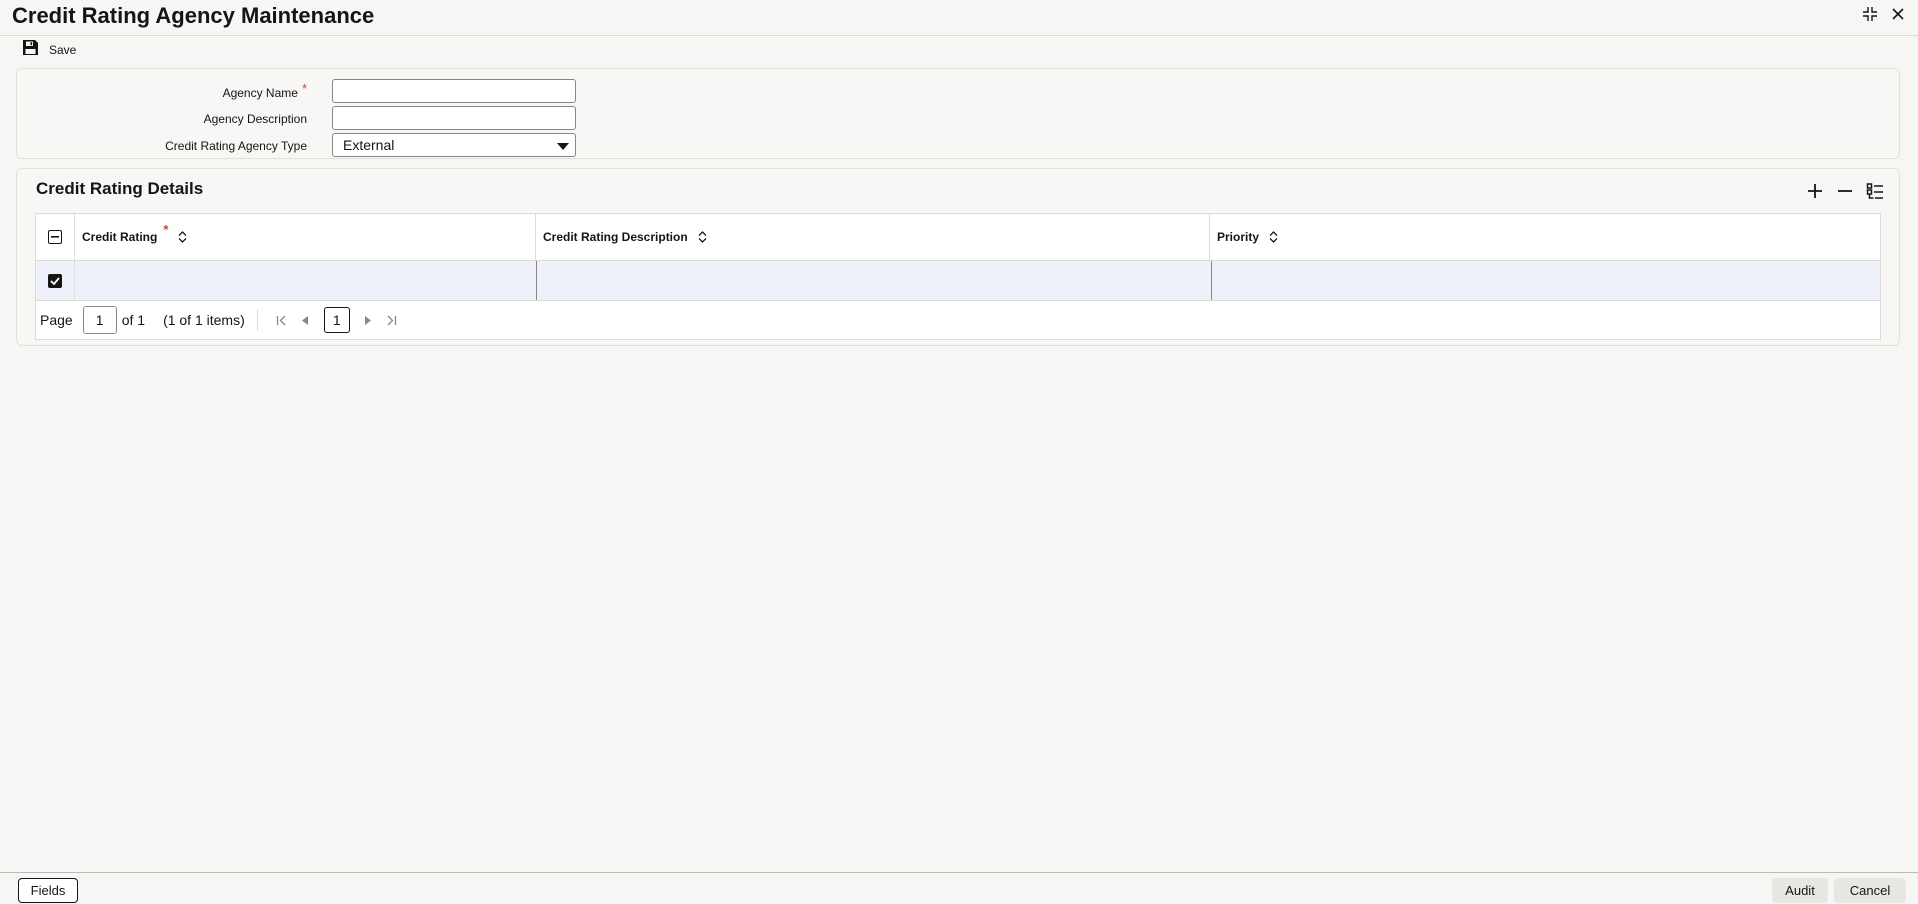  Describe the element at coordinates (133, 320) in the screenshot. I see `page-total: of 1` at that location.